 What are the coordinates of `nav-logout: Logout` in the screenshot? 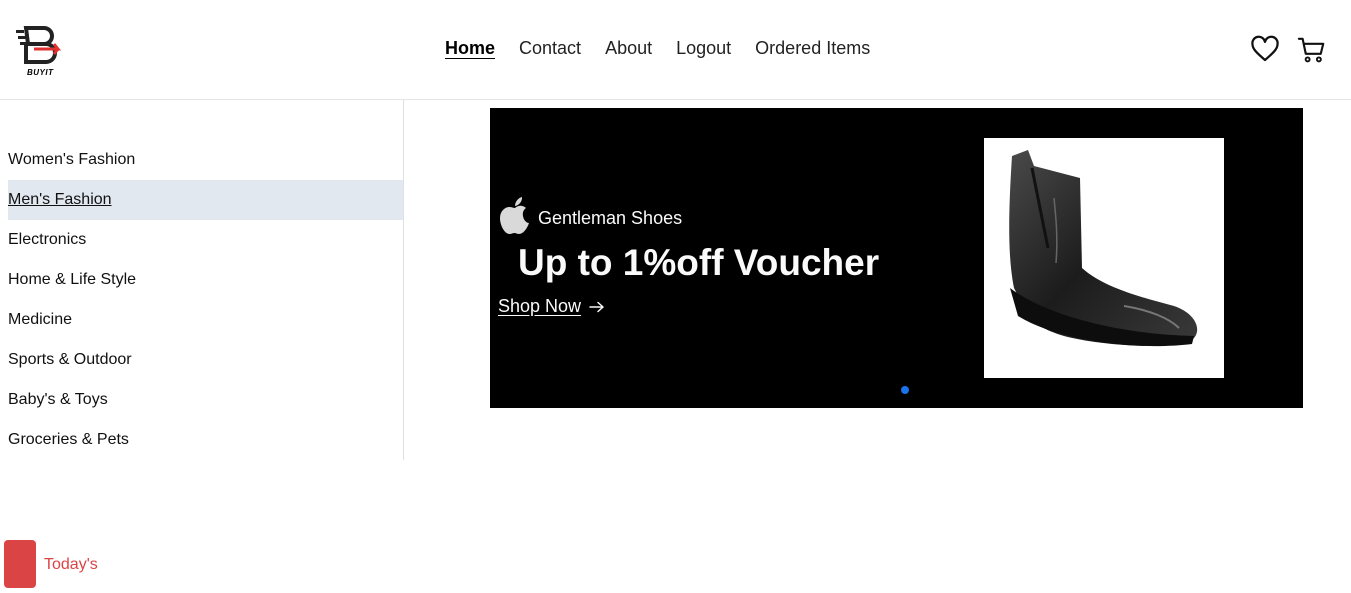 It's located at (703, 48).